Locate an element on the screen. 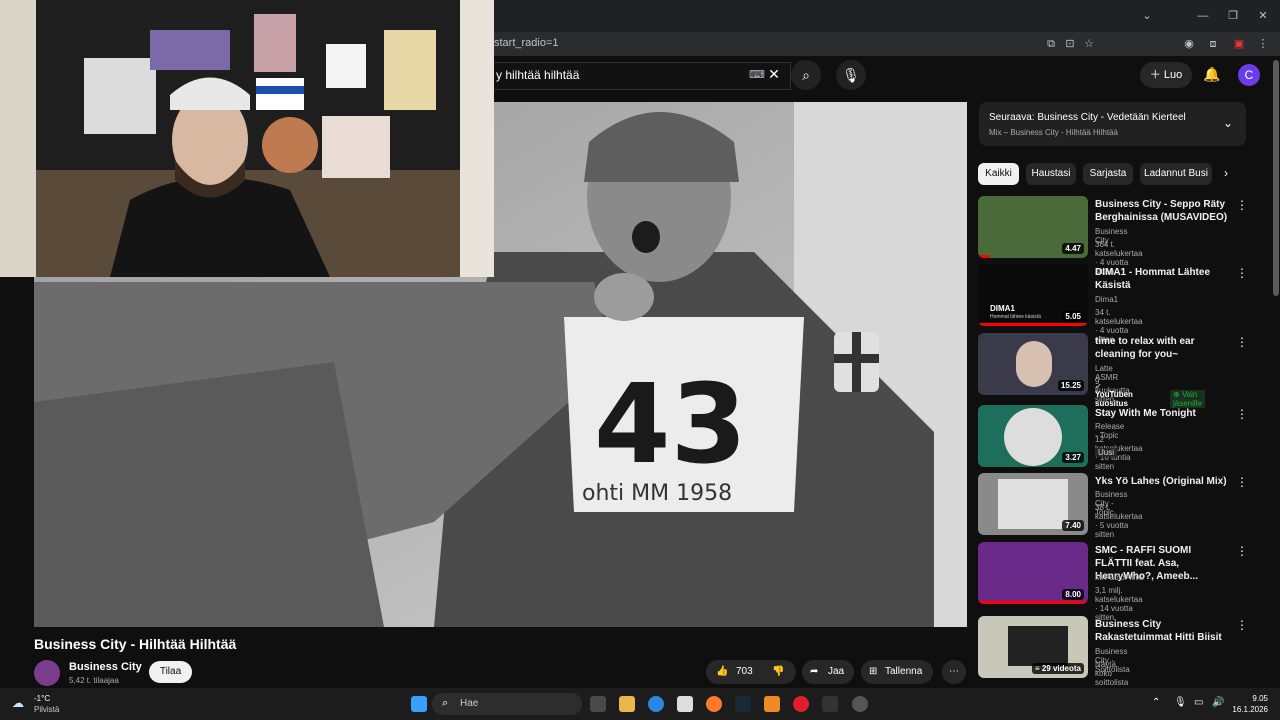 This screenshot has height=720, width=1280. weather-desc: Pilvistä is located at coordinates (46, 709).